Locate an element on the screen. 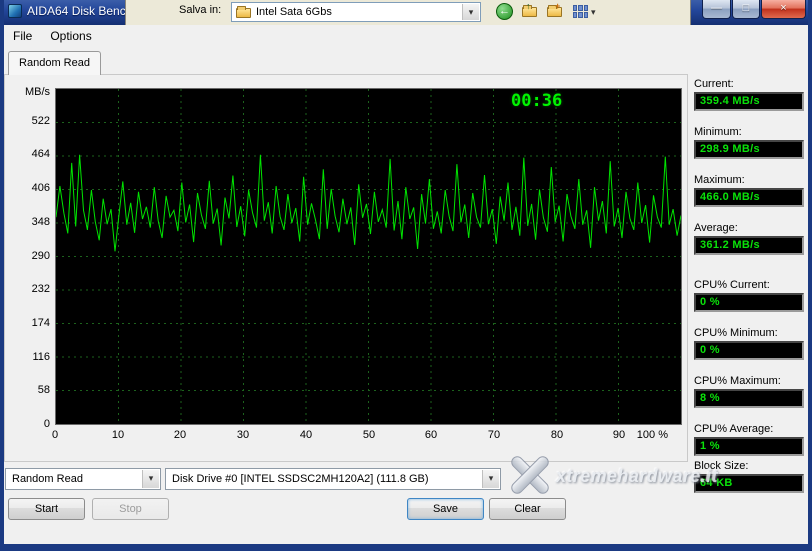 The image size is (812, 551). stat-value-cpu-current: 0 % is located at coordinates (749, 302).